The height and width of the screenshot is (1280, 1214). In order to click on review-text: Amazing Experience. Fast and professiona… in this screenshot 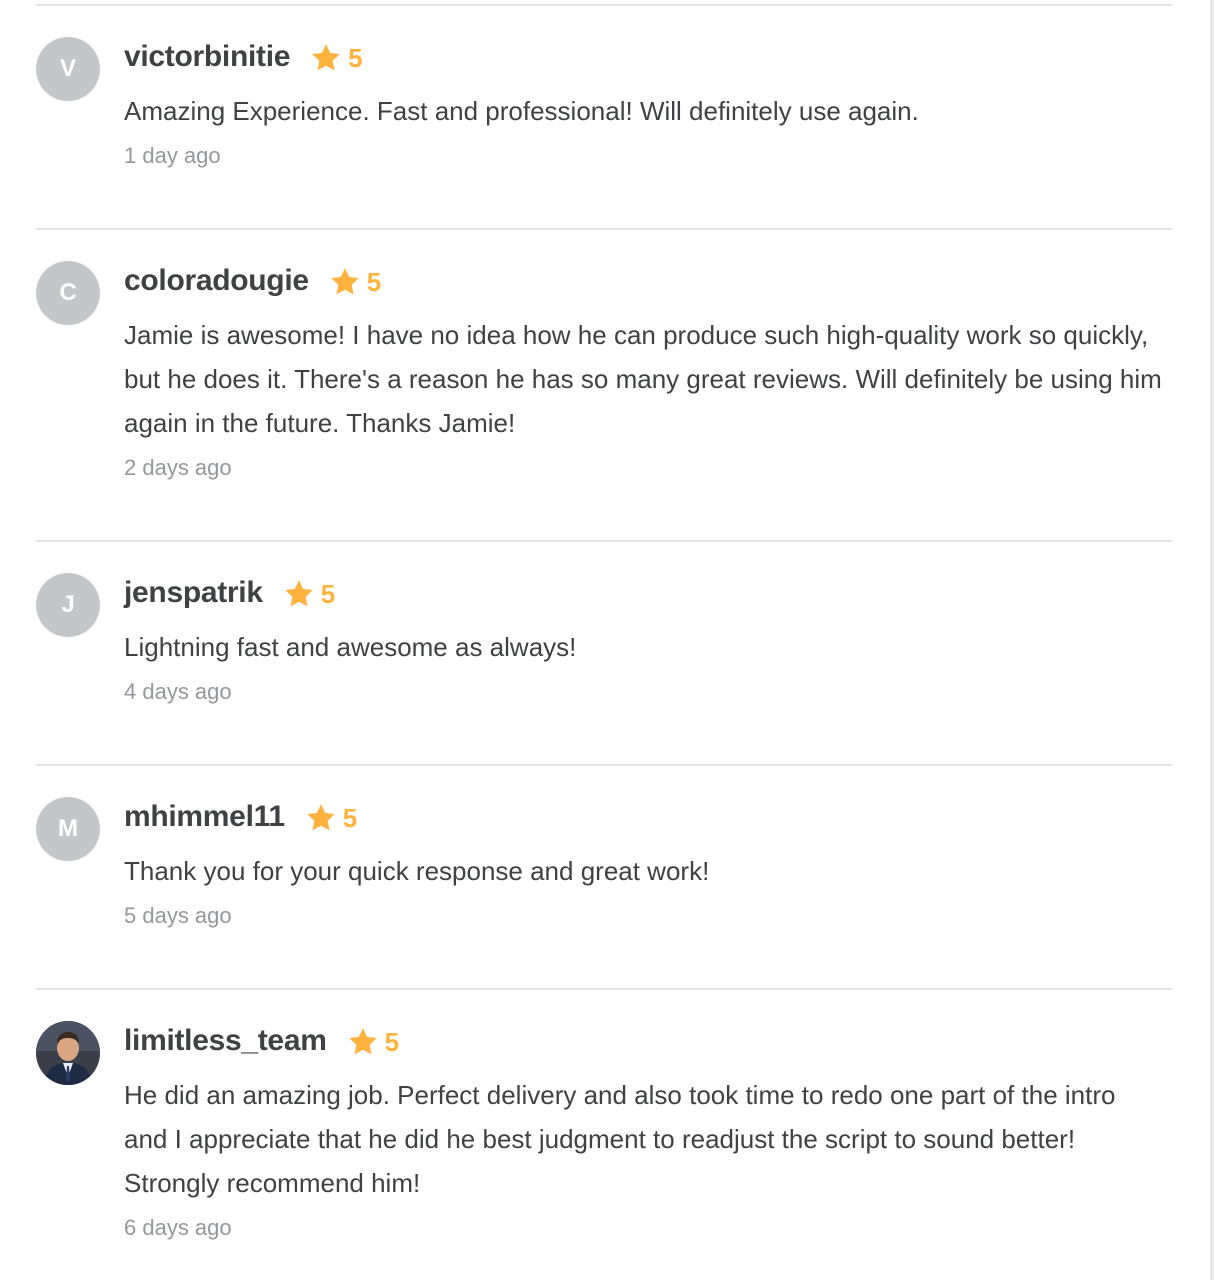, I will do `click(521, 111)`.